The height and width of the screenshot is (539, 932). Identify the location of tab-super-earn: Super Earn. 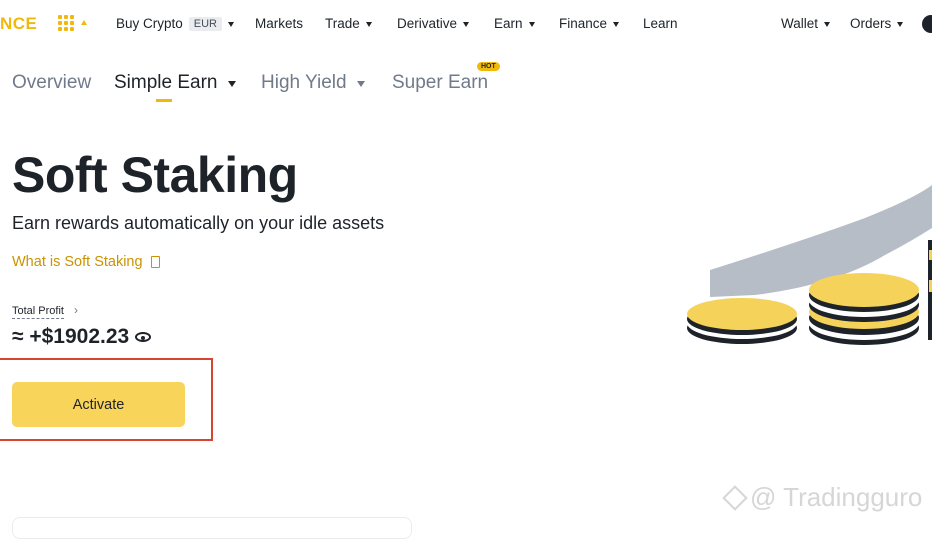
(440, 83).